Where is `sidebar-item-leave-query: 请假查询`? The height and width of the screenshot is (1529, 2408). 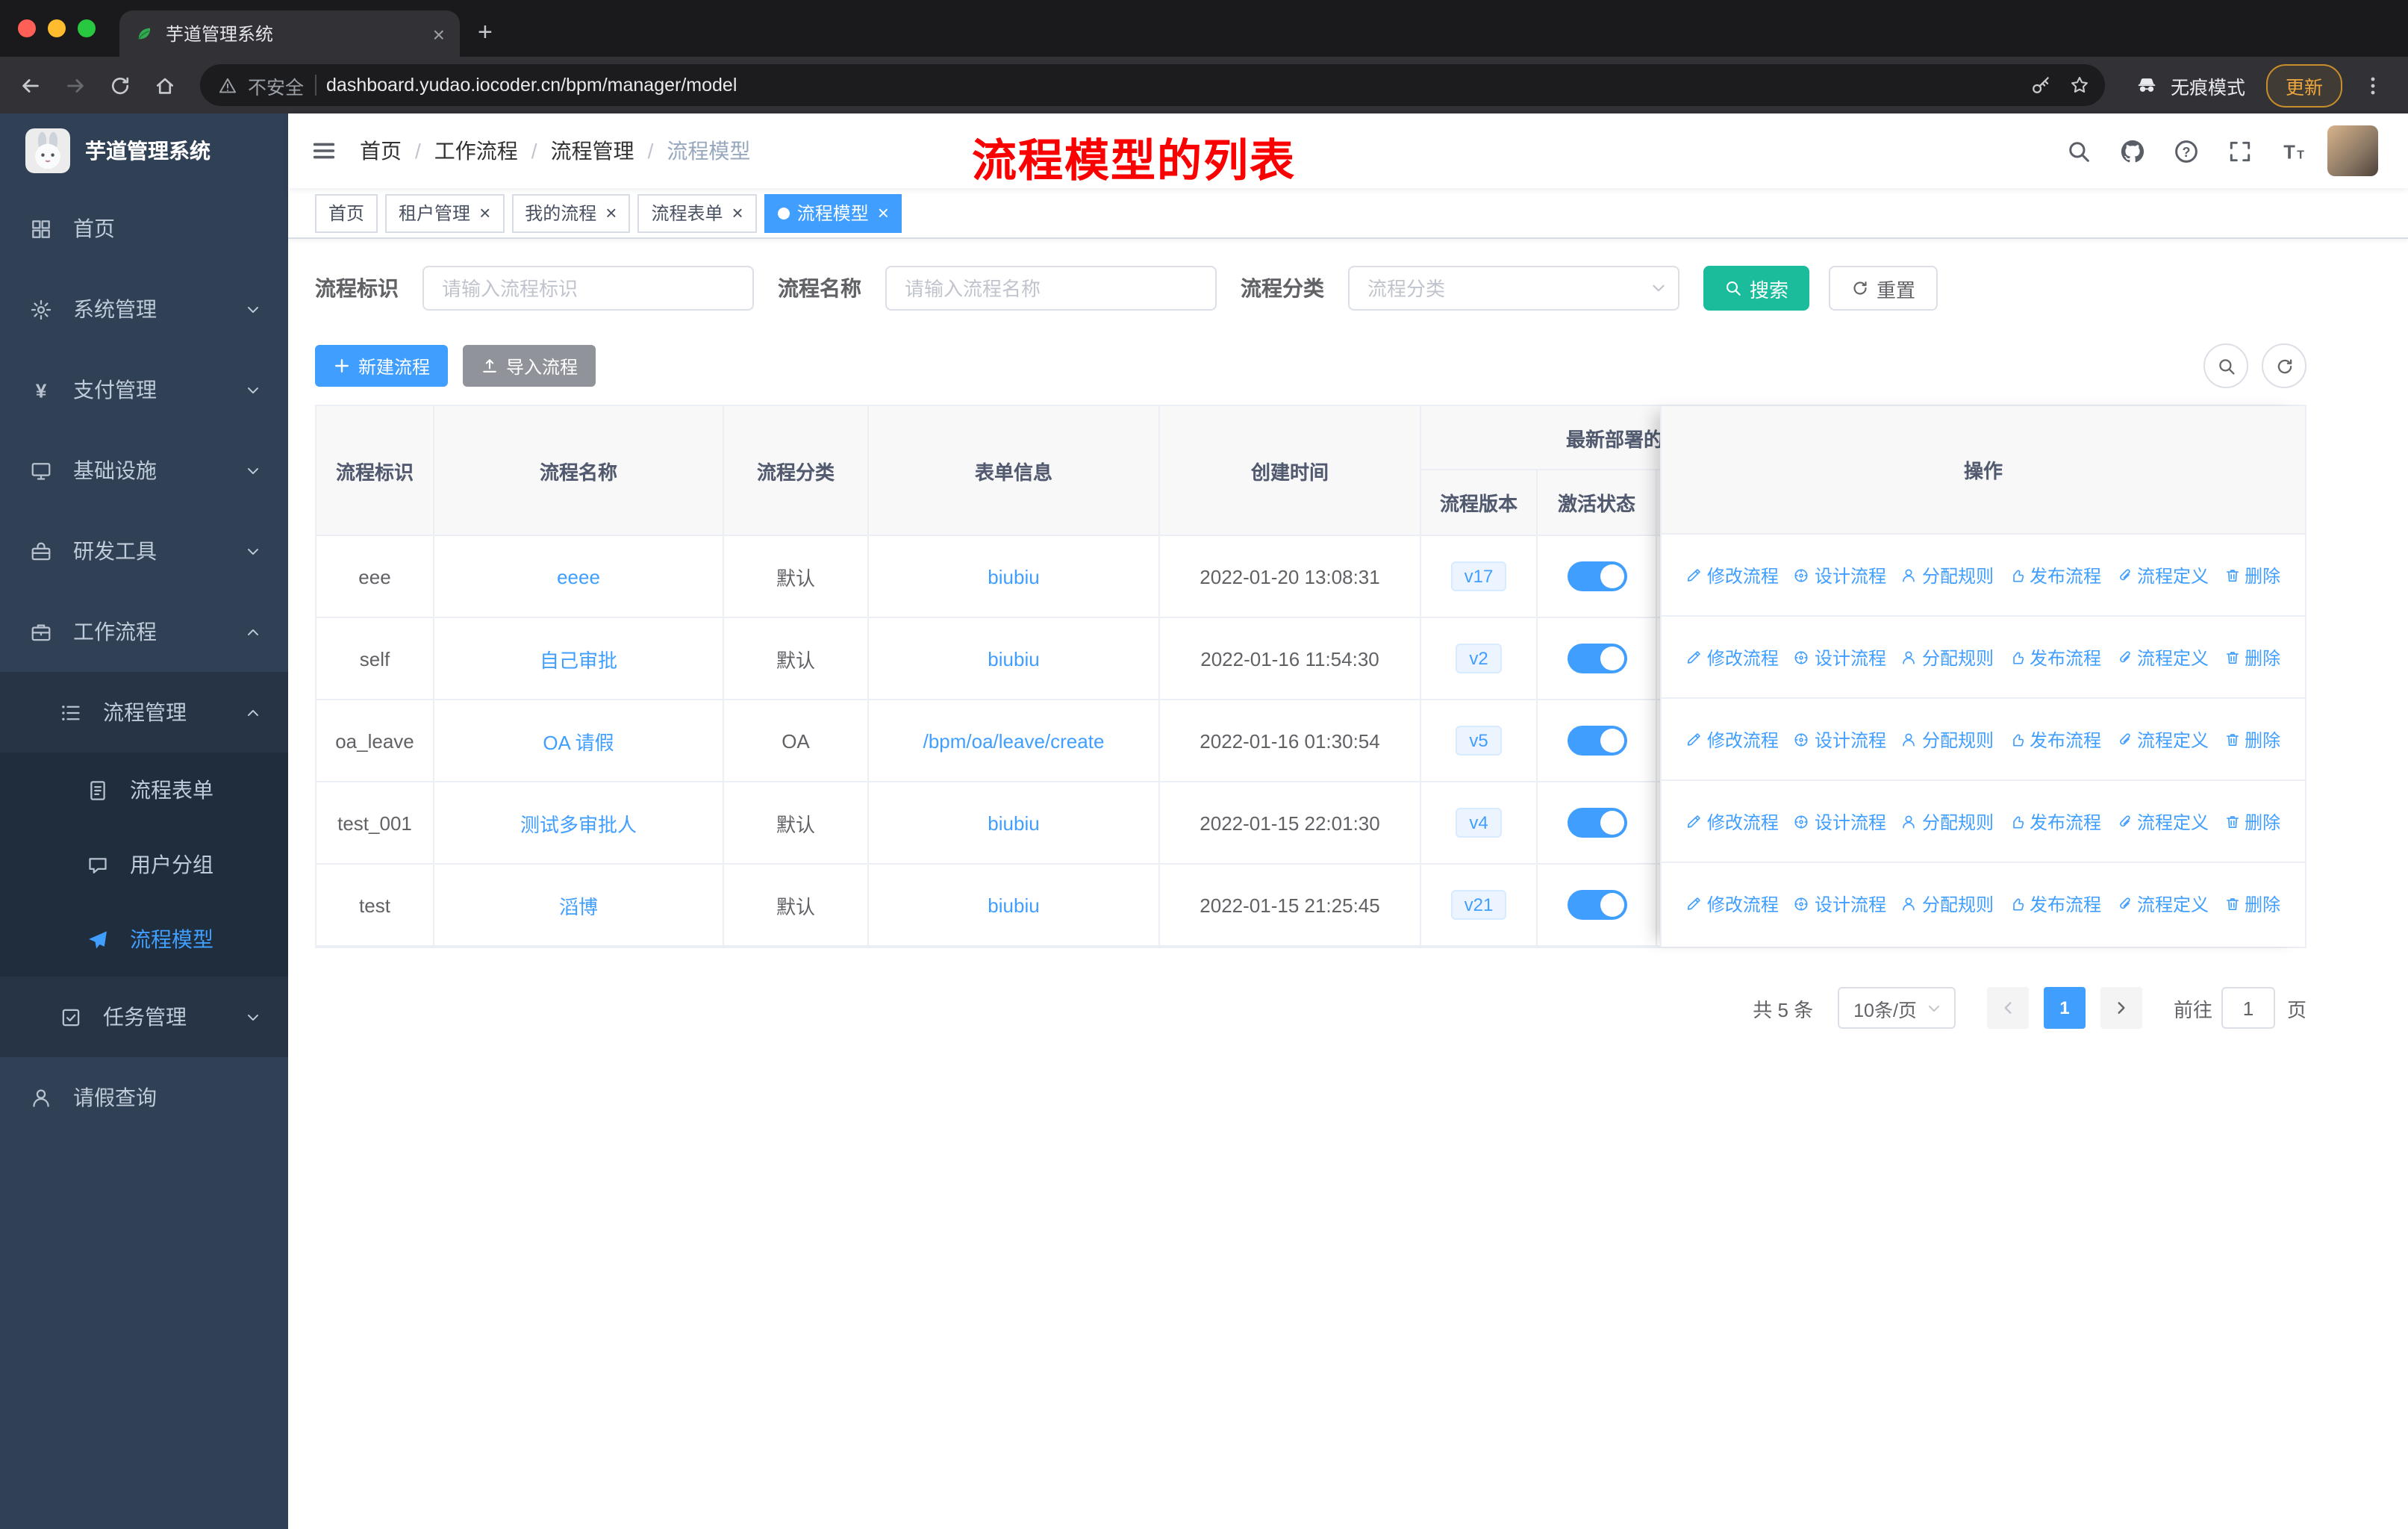
sidebar-item-leave-query: 请假查询 is located at coordinates (144, 1097).